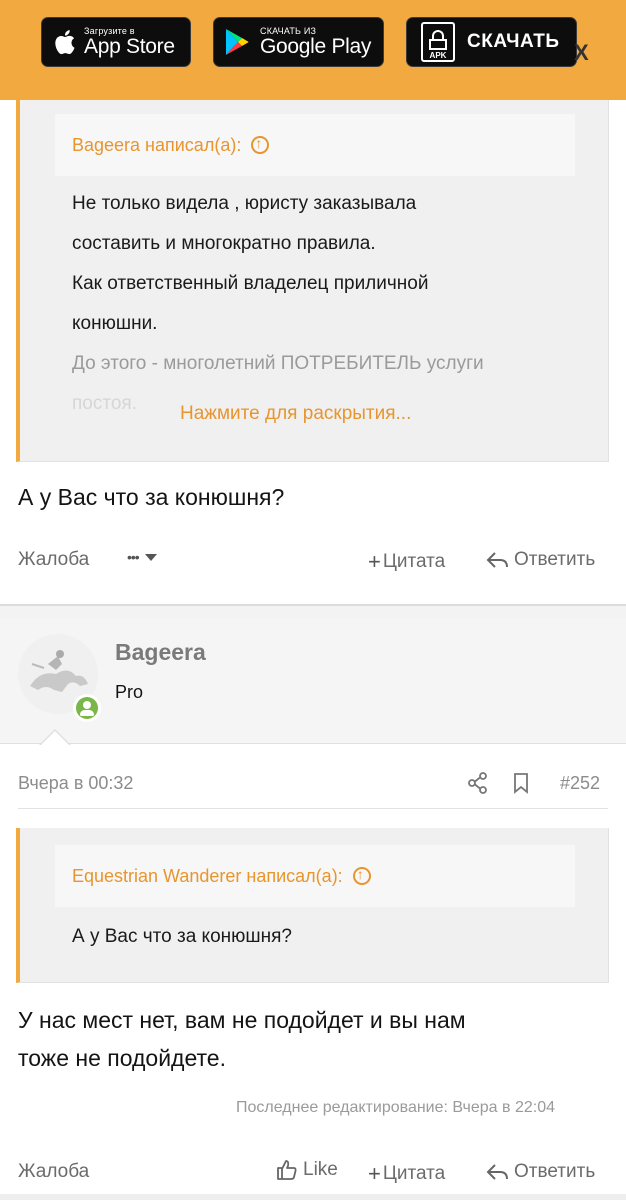 Image resolution: width=626 pixels, height=1200 pixels. What do you see at coordinates (237, 42) in the screenshot?
I see `google-play-icon` at bounding box center [237, 42].